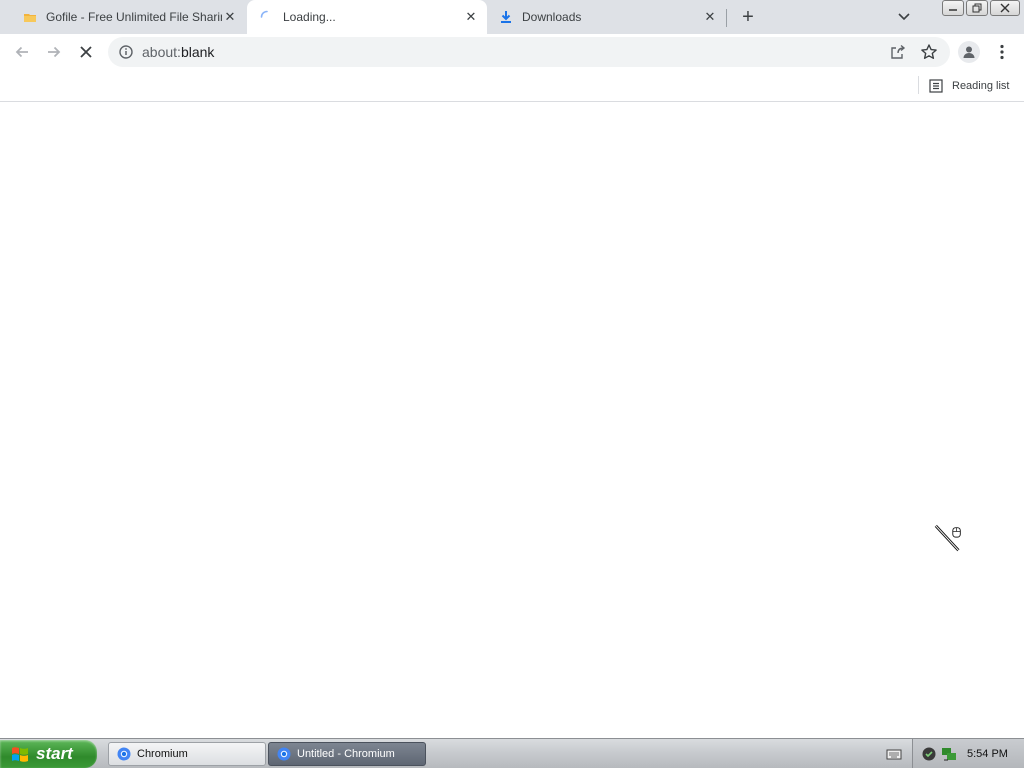 This screenshot has height=769, width=1024. I want to click on loading-spinner-icon, so click(267, 17).